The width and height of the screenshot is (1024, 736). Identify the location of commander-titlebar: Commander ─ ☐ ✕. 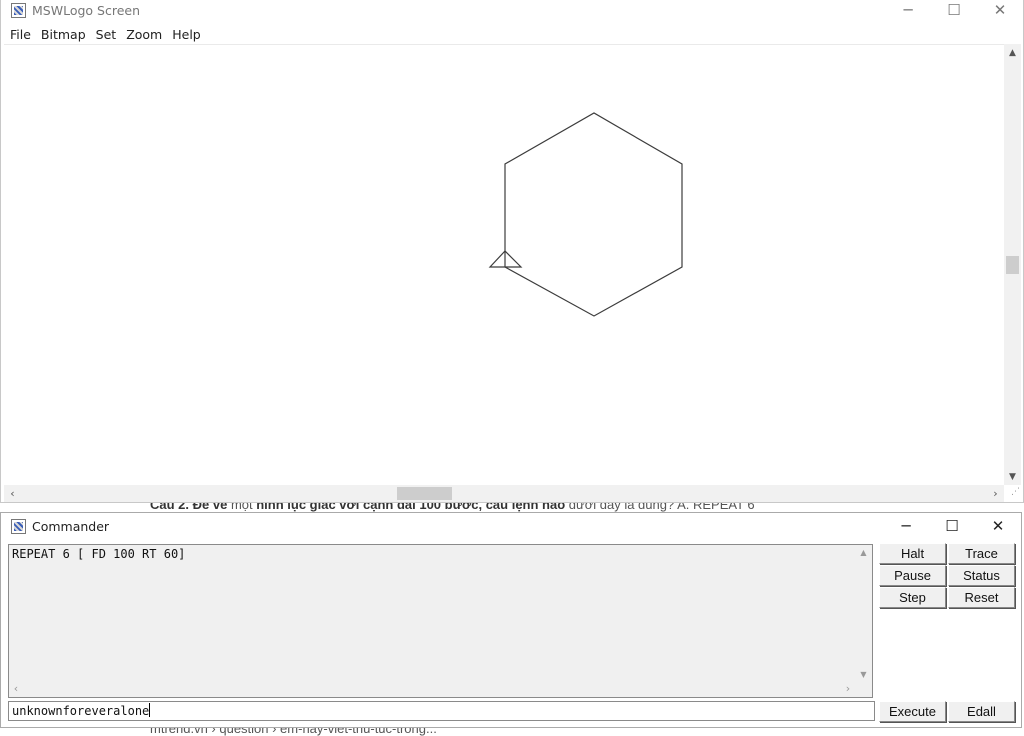
(511, 526).